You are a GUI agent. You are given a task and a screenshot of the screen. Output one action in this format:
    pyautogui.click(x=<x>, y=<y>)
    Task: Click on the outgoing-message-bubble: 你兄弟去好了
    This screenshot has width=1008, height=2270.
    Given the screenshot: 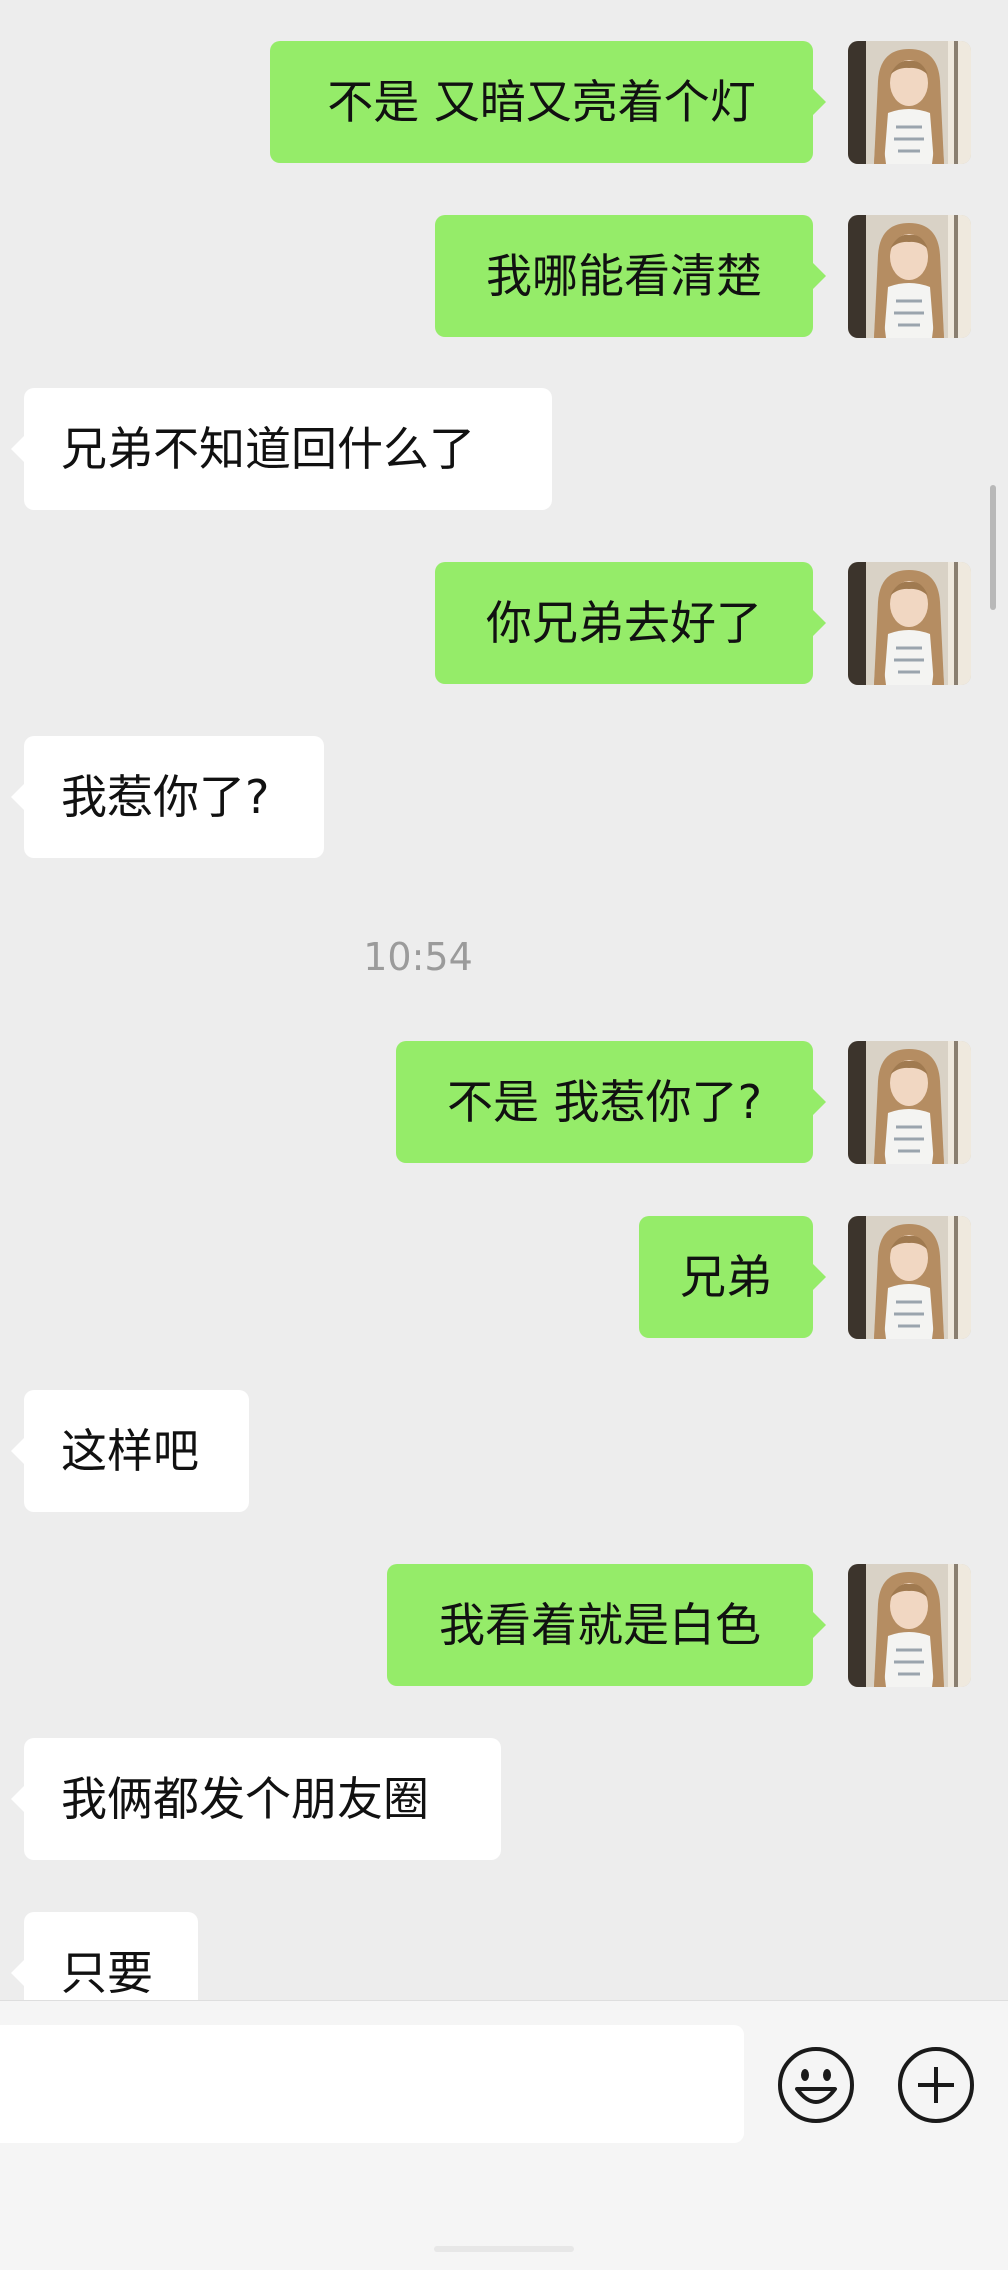 What is the action you would take?
    pyautogui.click(x=624, y=623)
    